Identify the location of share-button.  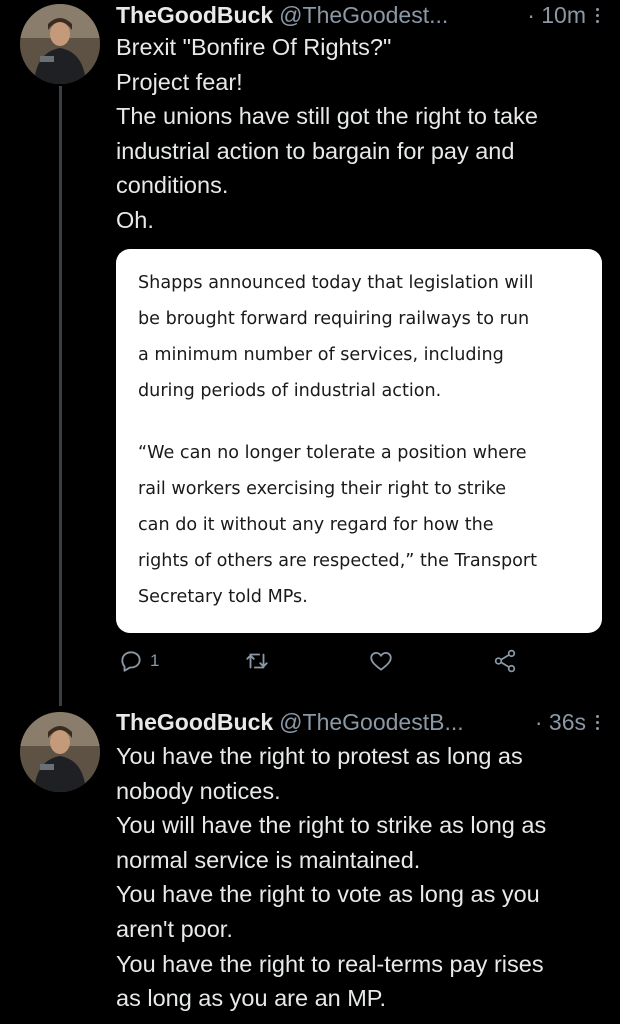
(505, 661).